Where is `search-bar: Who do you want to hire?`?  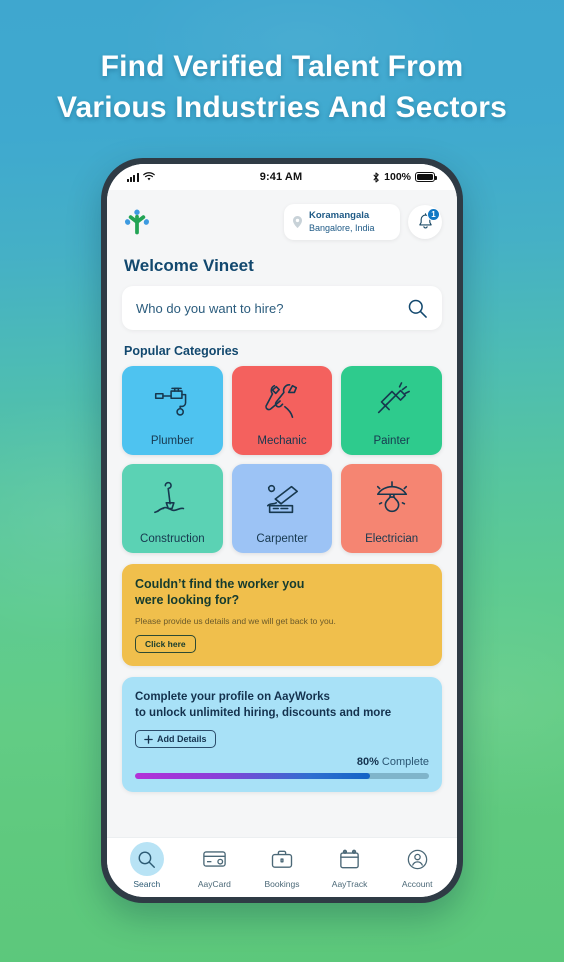 search-bar: Who do you want to hire? is located at coordinates (282, 308).